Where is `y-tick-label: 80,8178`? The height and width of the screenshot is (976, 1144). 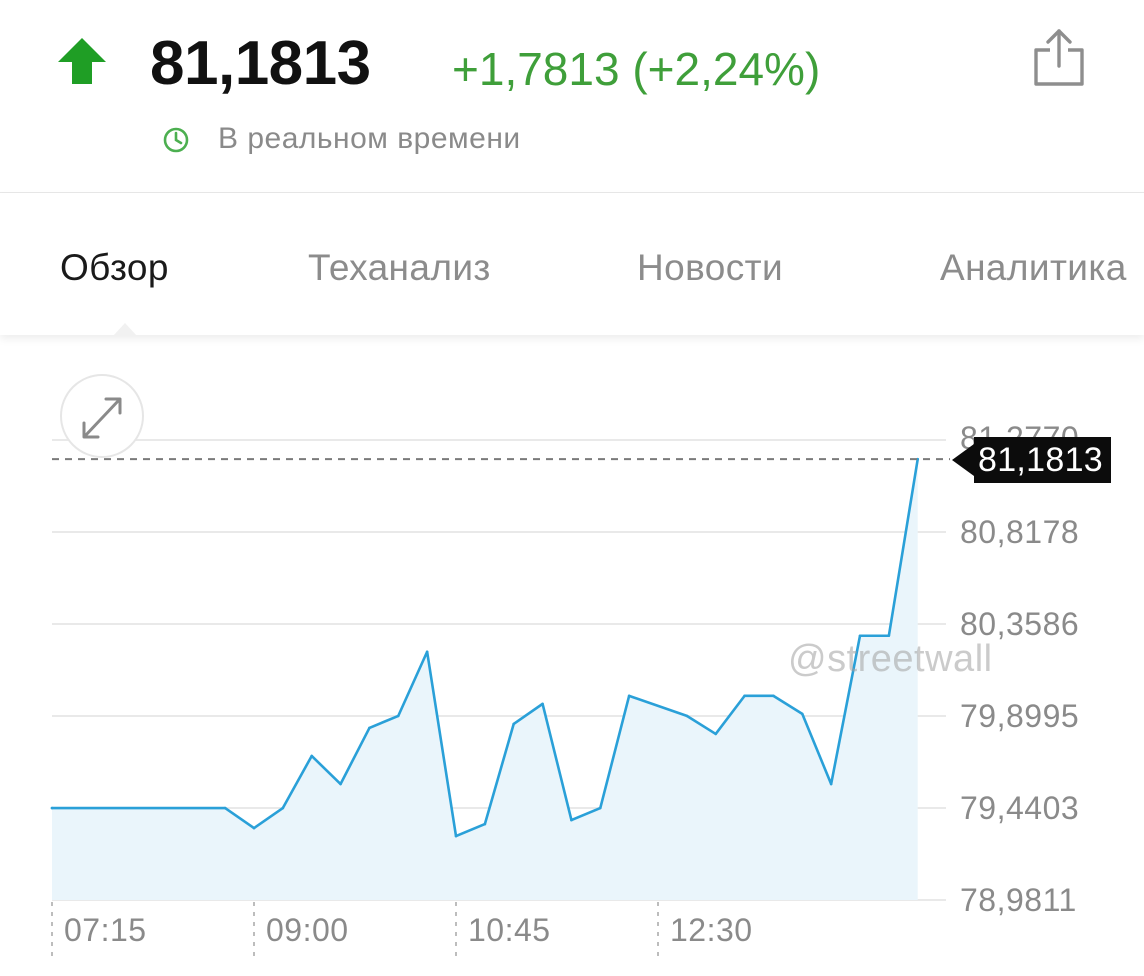
y-tick-label: 80,8178 is located at coordinates (1020, 532).